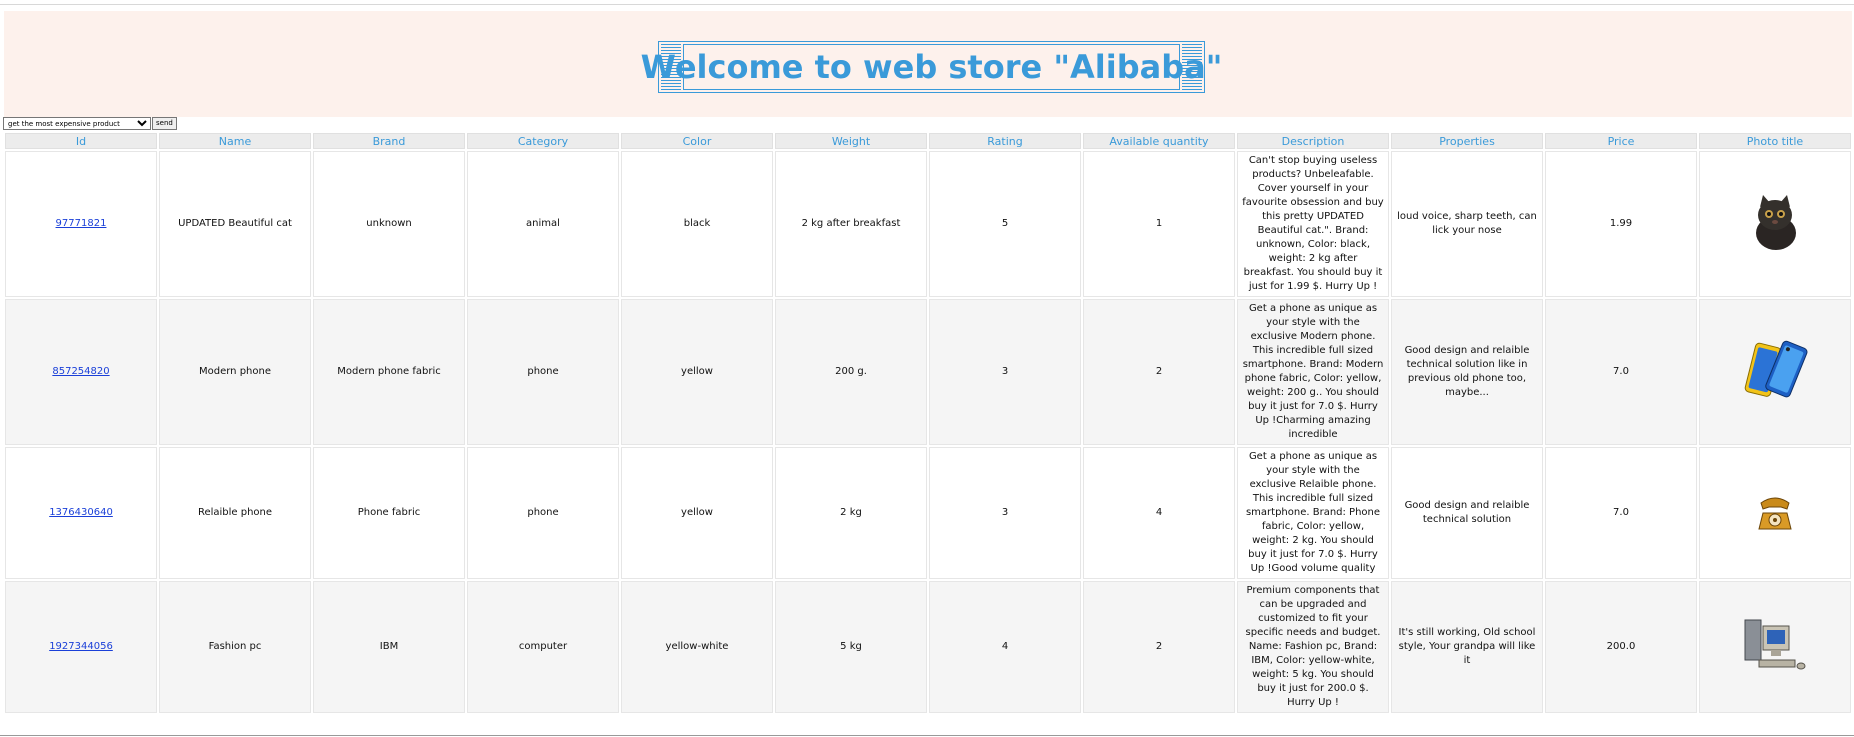  I want to click on send-button: send, so click(164, 123).